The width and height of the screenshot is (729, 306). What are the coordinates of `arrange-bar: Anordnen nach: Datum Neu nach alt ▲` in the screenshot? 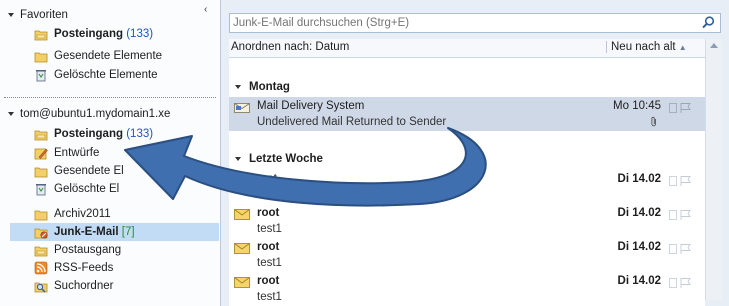 It's located at (467, 48).